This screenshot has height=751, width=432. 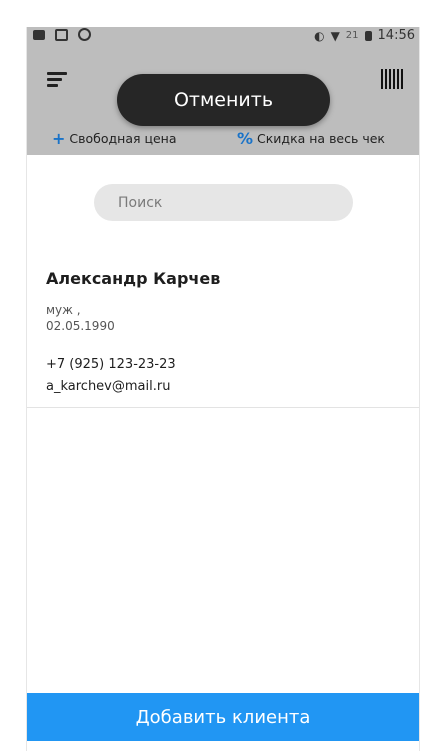 I want to click on status-left-icons, so click(x=62, y=34).